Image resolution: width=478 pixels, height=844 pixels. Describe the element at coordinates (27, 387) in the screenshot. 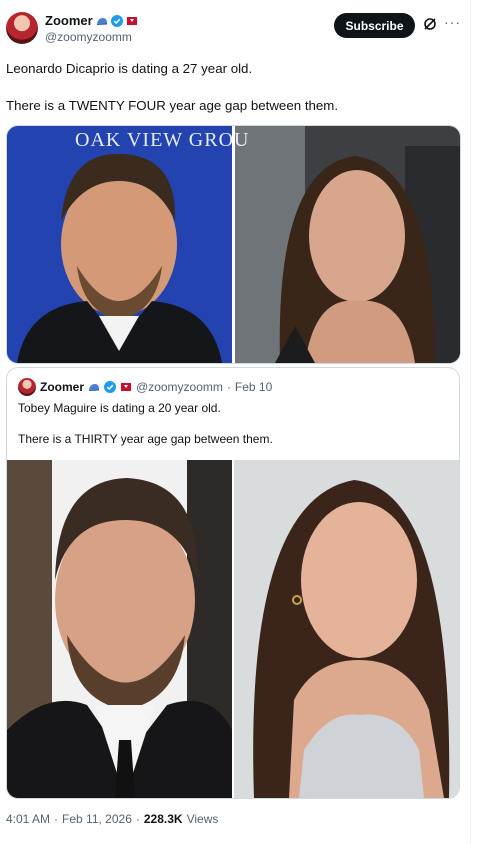

I see `quote-avatar` at that location.